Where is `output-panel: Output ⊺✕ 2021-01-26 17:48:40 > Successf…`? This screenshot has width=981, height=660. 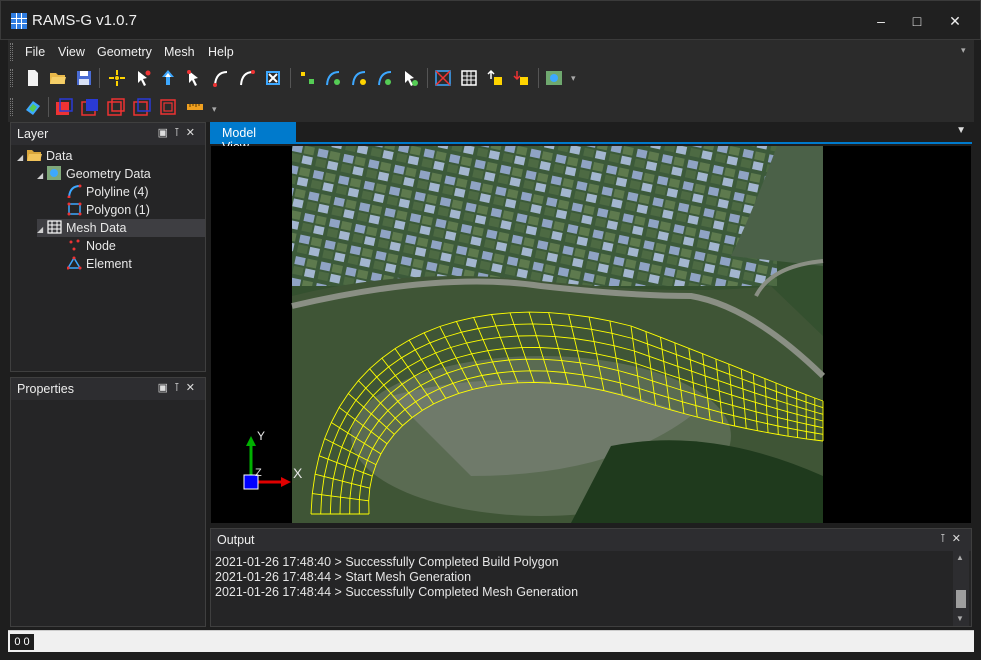
output-panel: Output ⊺✕ 2021-01-26 17:48:40 > Successf… is located at coordinates (591, 577).